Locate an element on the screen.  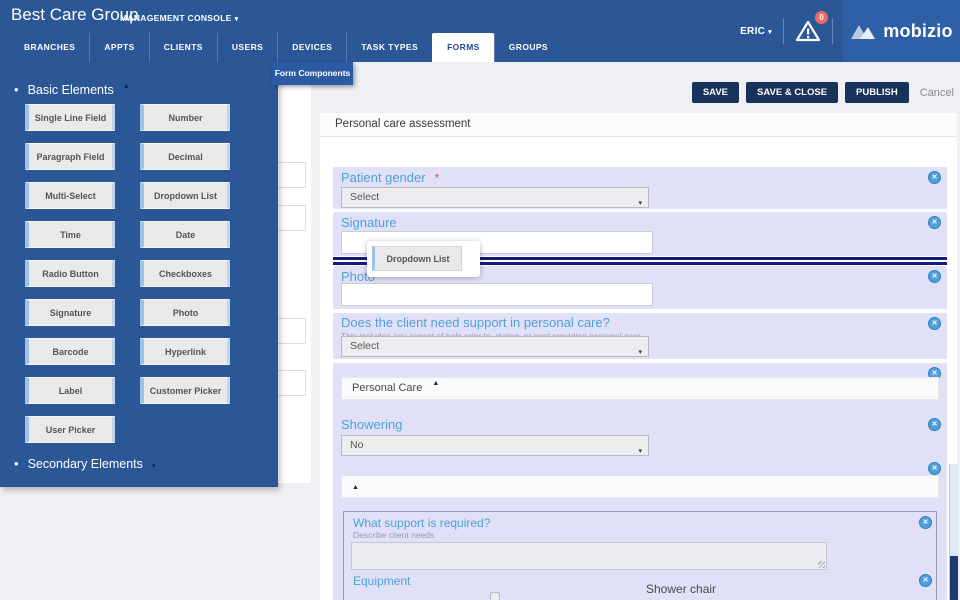
brand-name: mobizio is located at coordinates (918, 30).